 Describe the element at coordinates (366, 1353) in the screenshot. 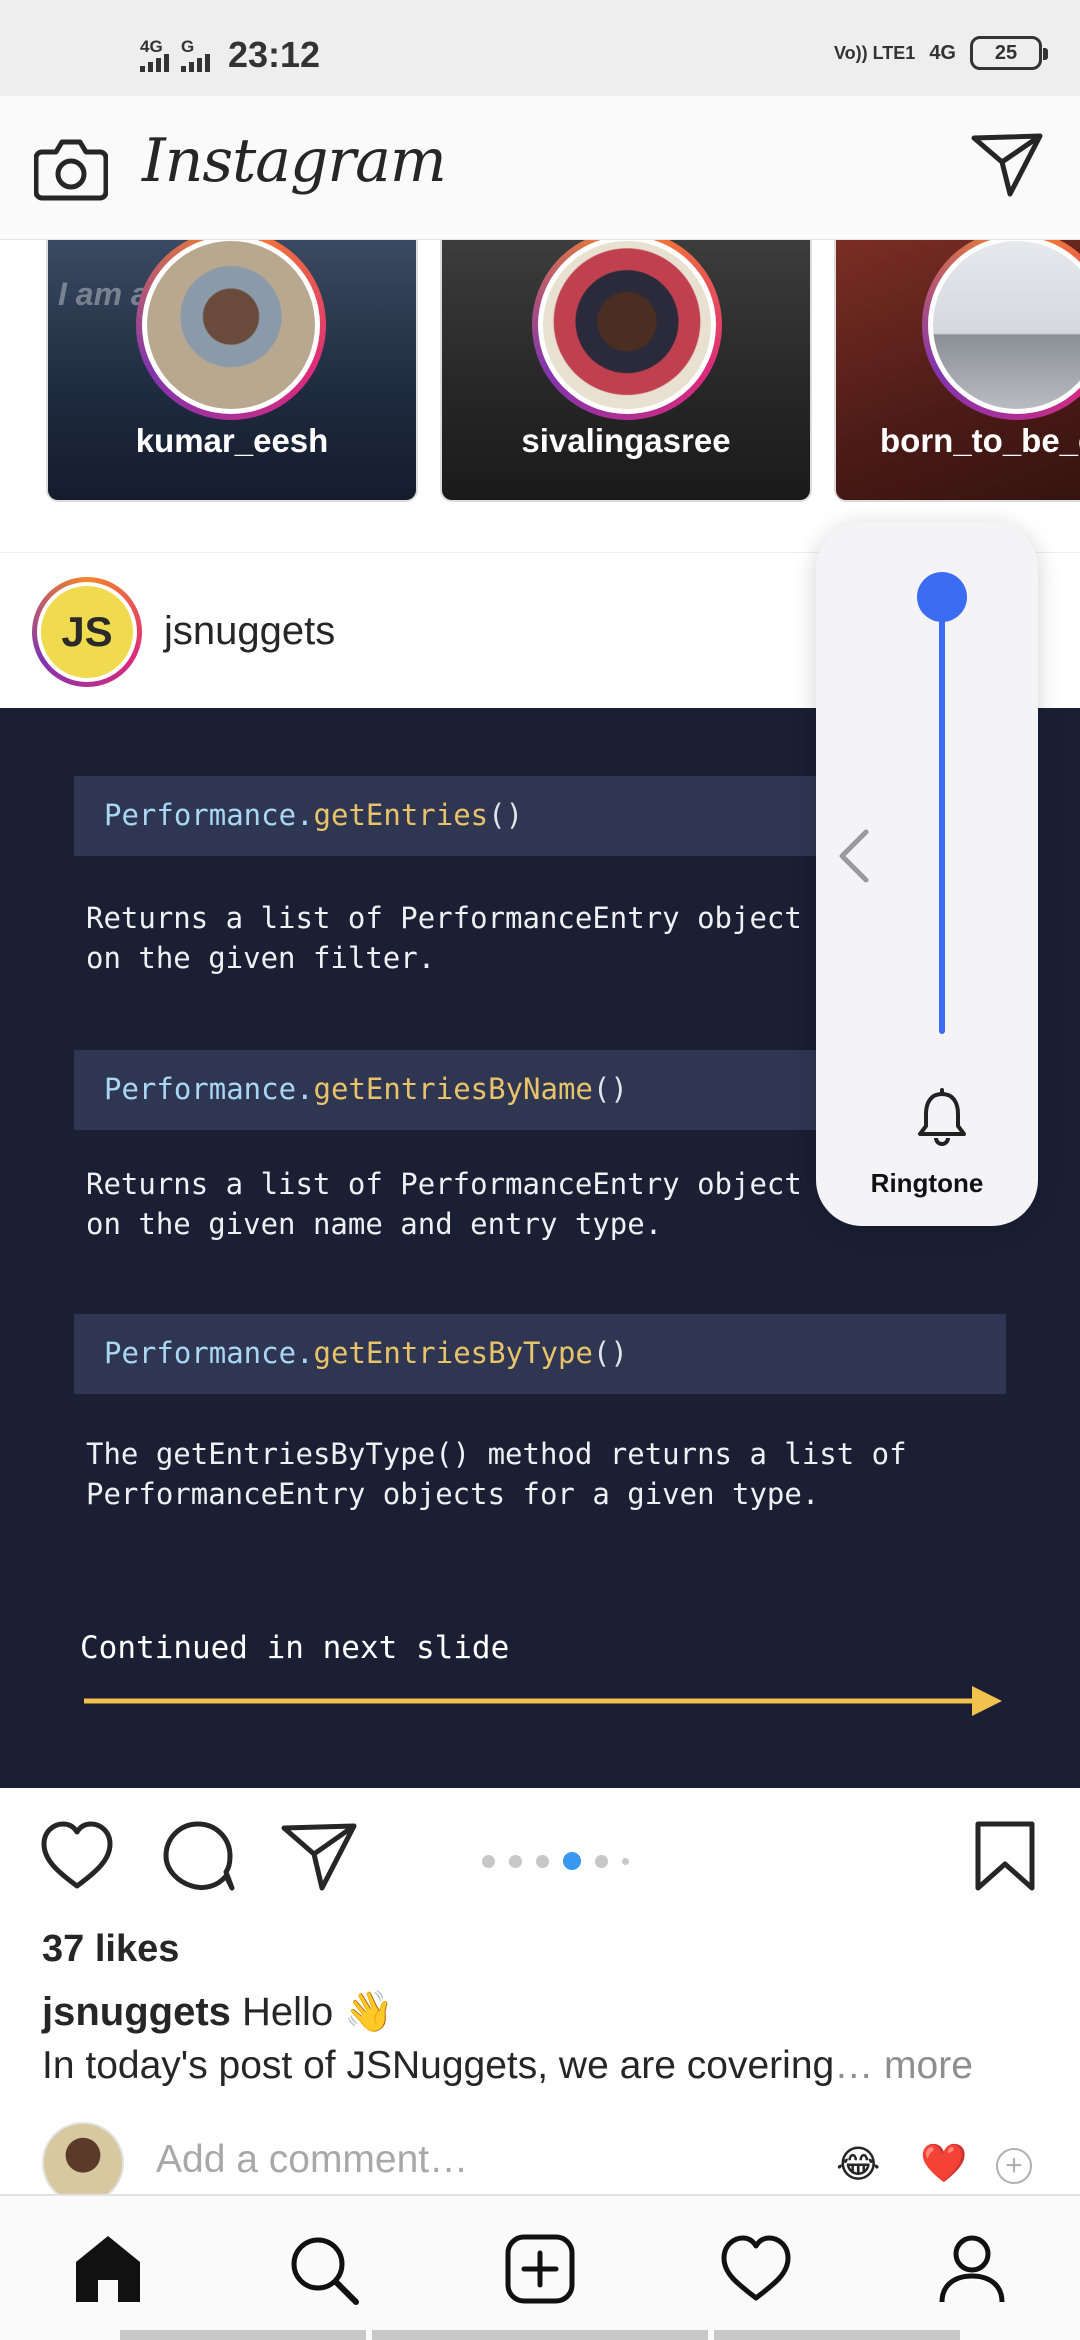

I see `code-signature: Performance.getEntriesByType()` at that location.